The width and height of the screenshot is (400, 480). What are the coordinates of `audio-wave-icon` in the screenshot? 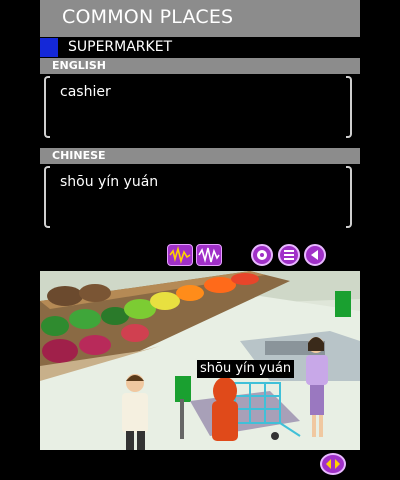 It's located at (180, 254).